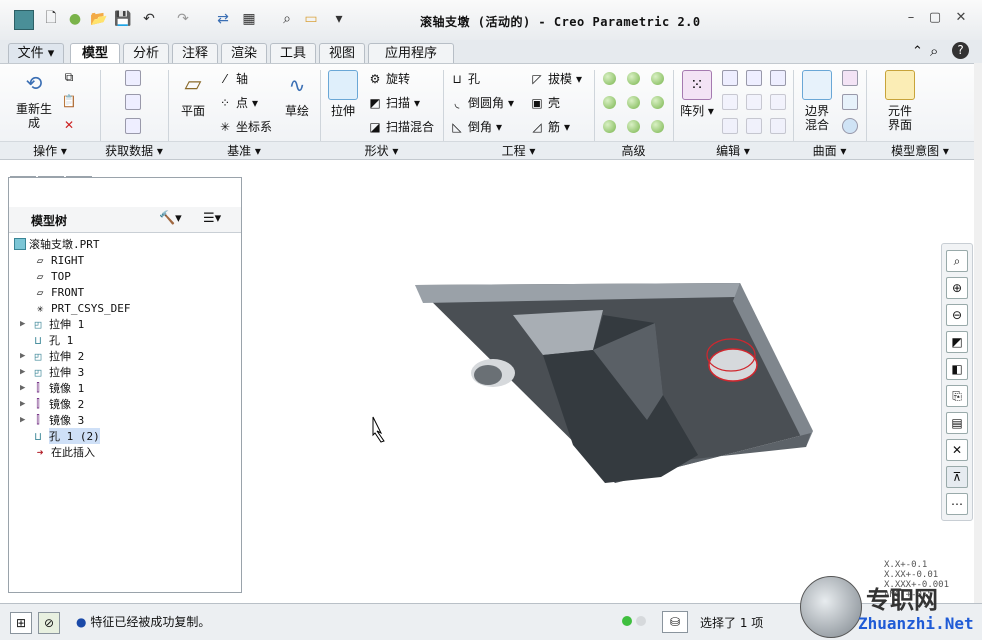 The height and width of the screenshot is (640, 982). What do you see at coordinates (957, 369) in the screenshot?
I see `display-style-icon: ◧` at bounding box center [957, 369].